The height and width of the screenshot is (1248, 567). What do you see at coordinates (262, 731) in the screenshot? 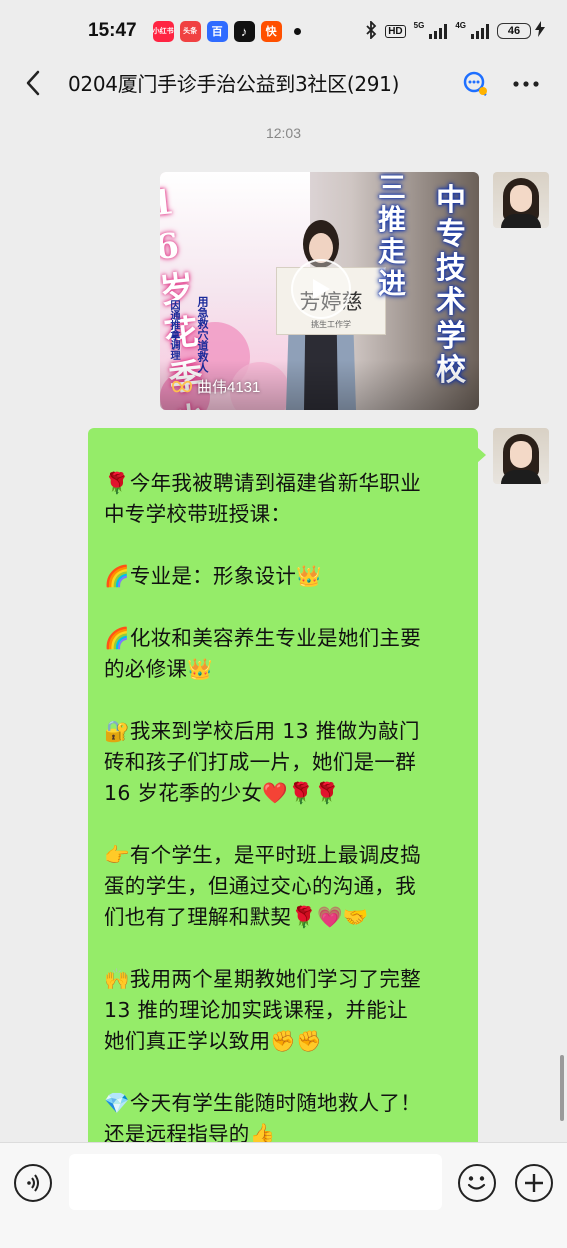
I see `message-line: 🔐我来到学校后用 13 推做为敲门` at bounding box center [262, 731].